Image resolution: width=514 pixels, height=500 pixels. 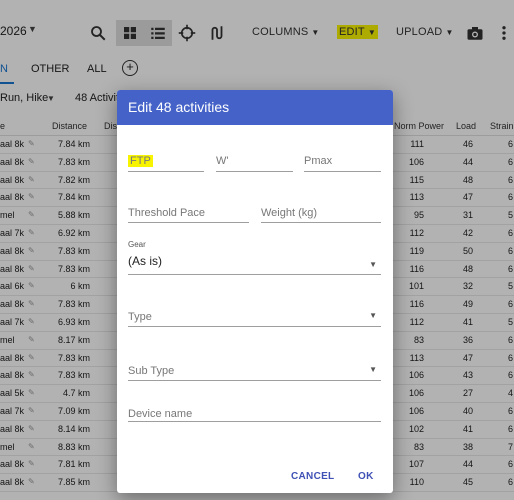 I want to click on ftp-field: FTP, so click(x=166, y=161).